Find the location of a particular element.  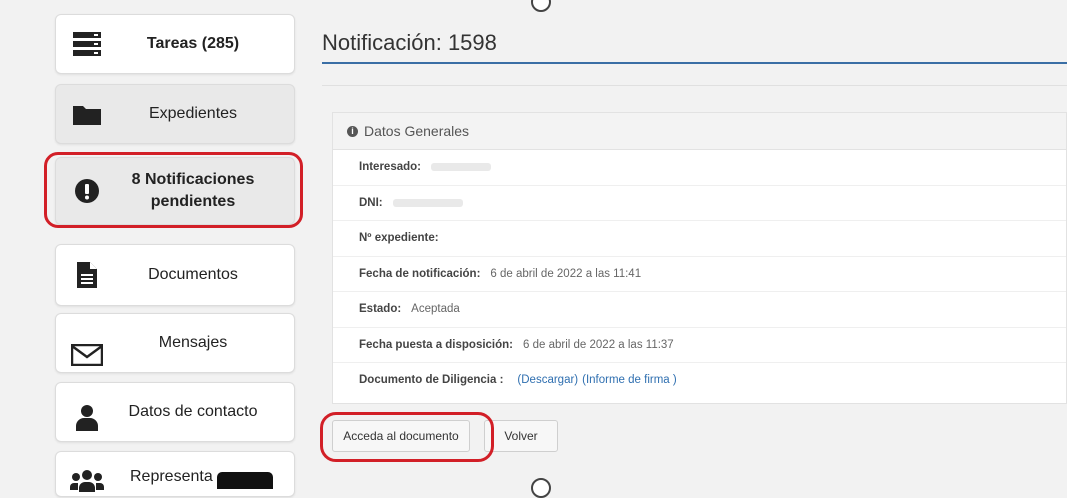

field-label: Interesado: is located at coordinates (390, 167).